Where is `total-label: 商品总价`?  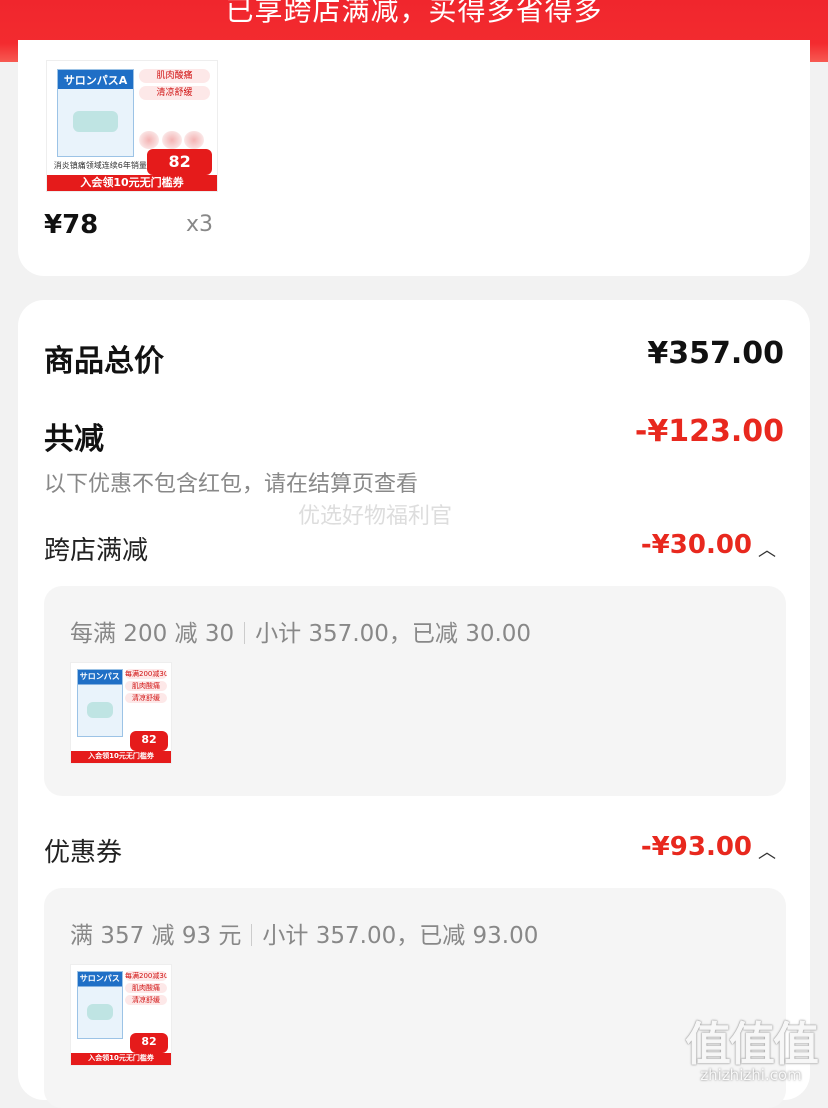
total-label: 商品总价 is located at coordinates (104, 361).